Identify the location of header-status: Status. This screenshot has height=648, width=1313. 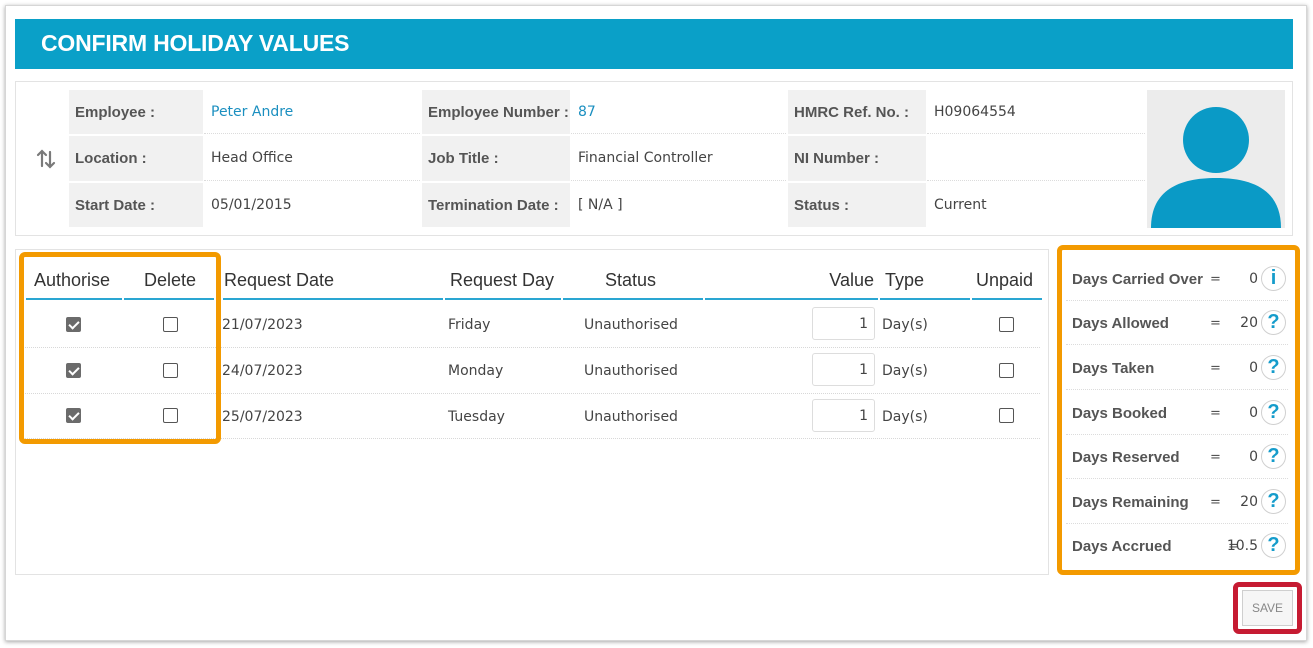
(633, 281).